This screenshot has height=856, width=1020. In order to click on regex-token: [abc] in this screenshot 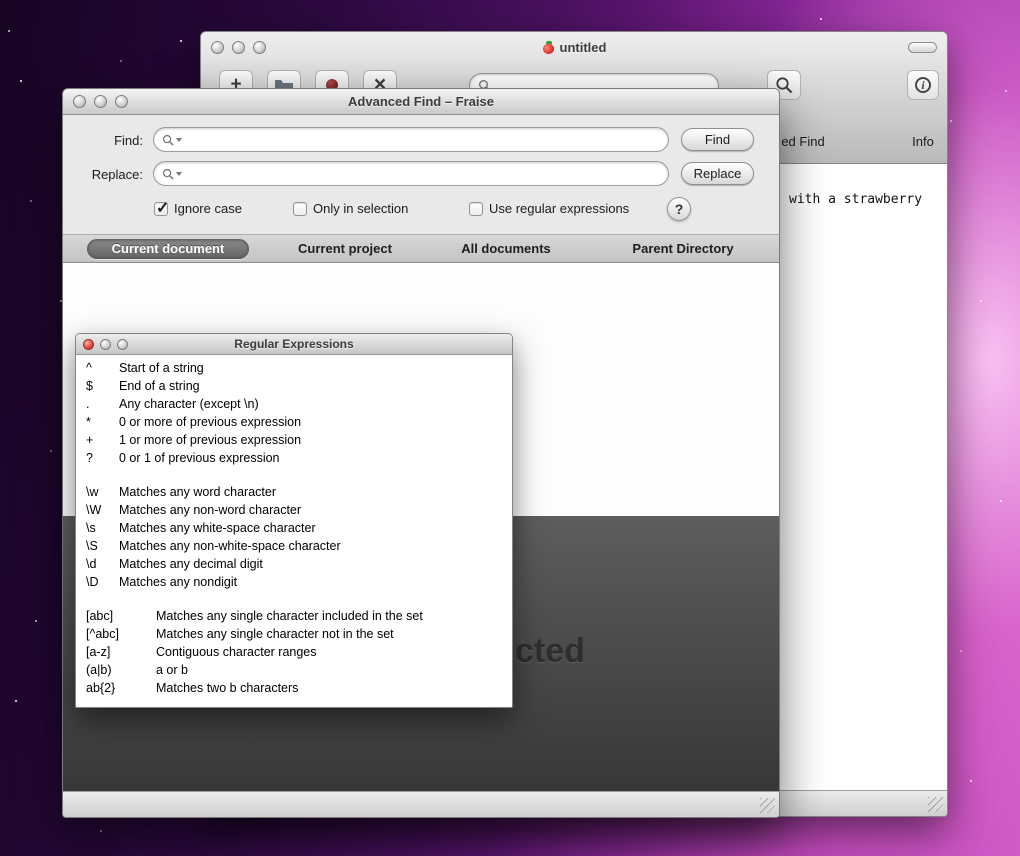, I will do `click(100, 616)`.